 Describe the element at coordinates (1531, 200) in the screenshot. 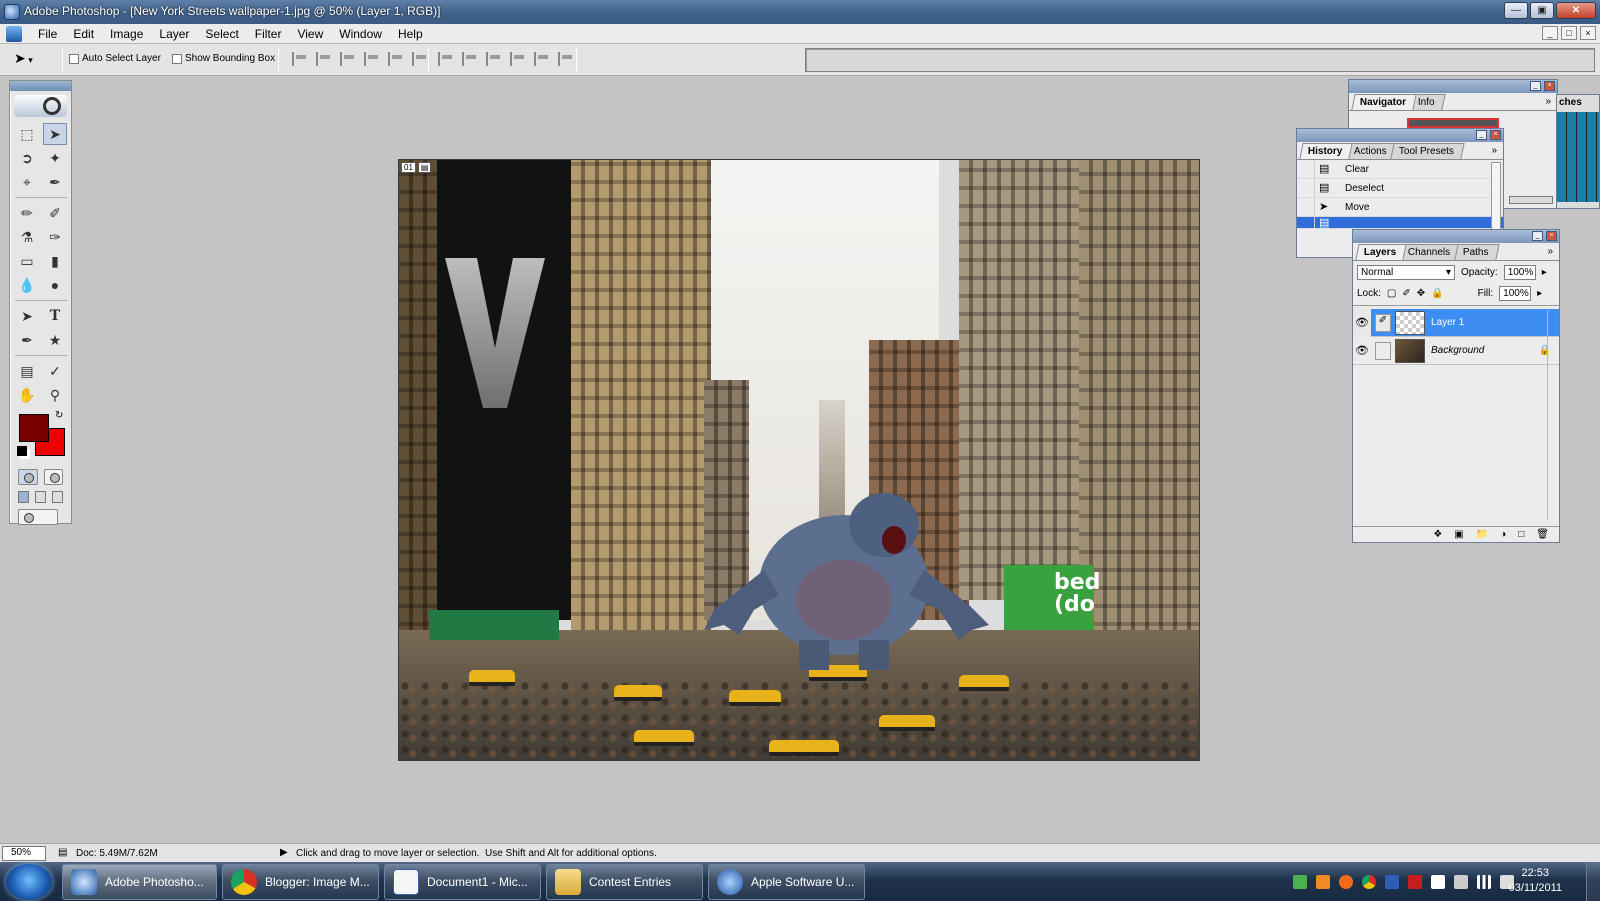

I see `navigator-zoom-slider` at that location.